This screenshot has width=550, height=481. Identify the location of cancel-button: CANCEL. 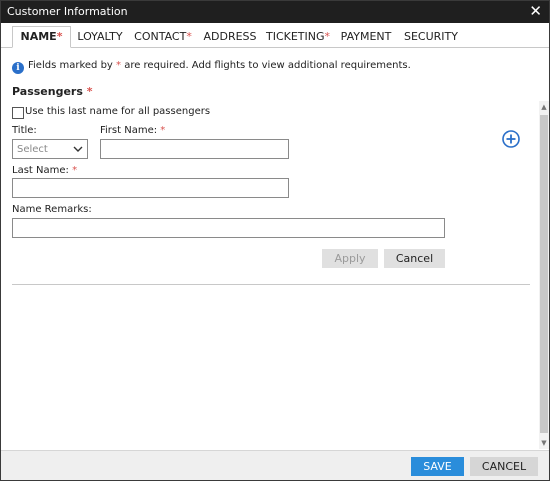
(504, 466).